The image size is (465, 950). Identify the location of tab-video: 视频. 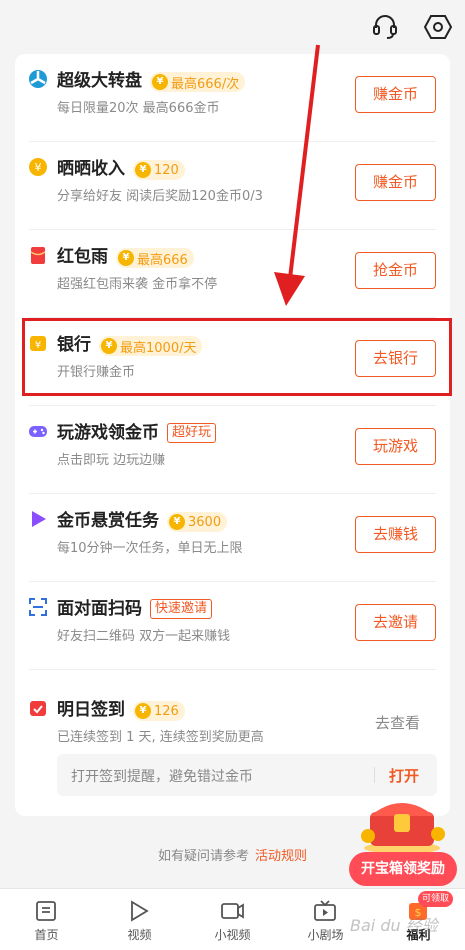
(139, 919).